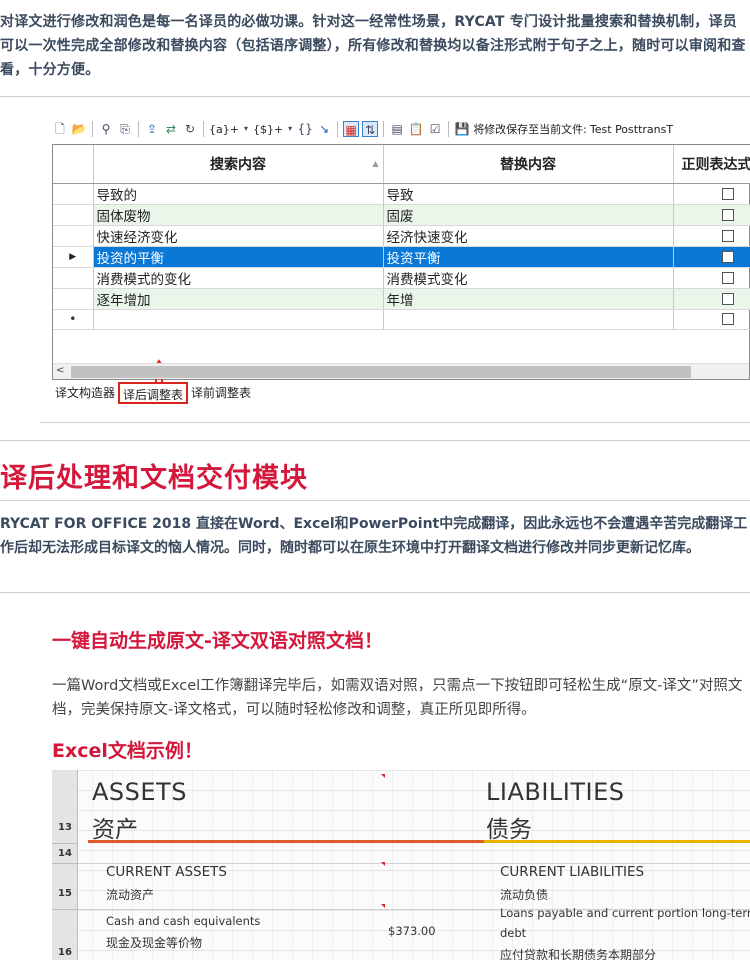 This screenshot has width=750, height=960. What do you see at coordinates (238, 236) in the screenshot?
I see `search-cell: 快速经济变化` at bounding box center [238, 236].